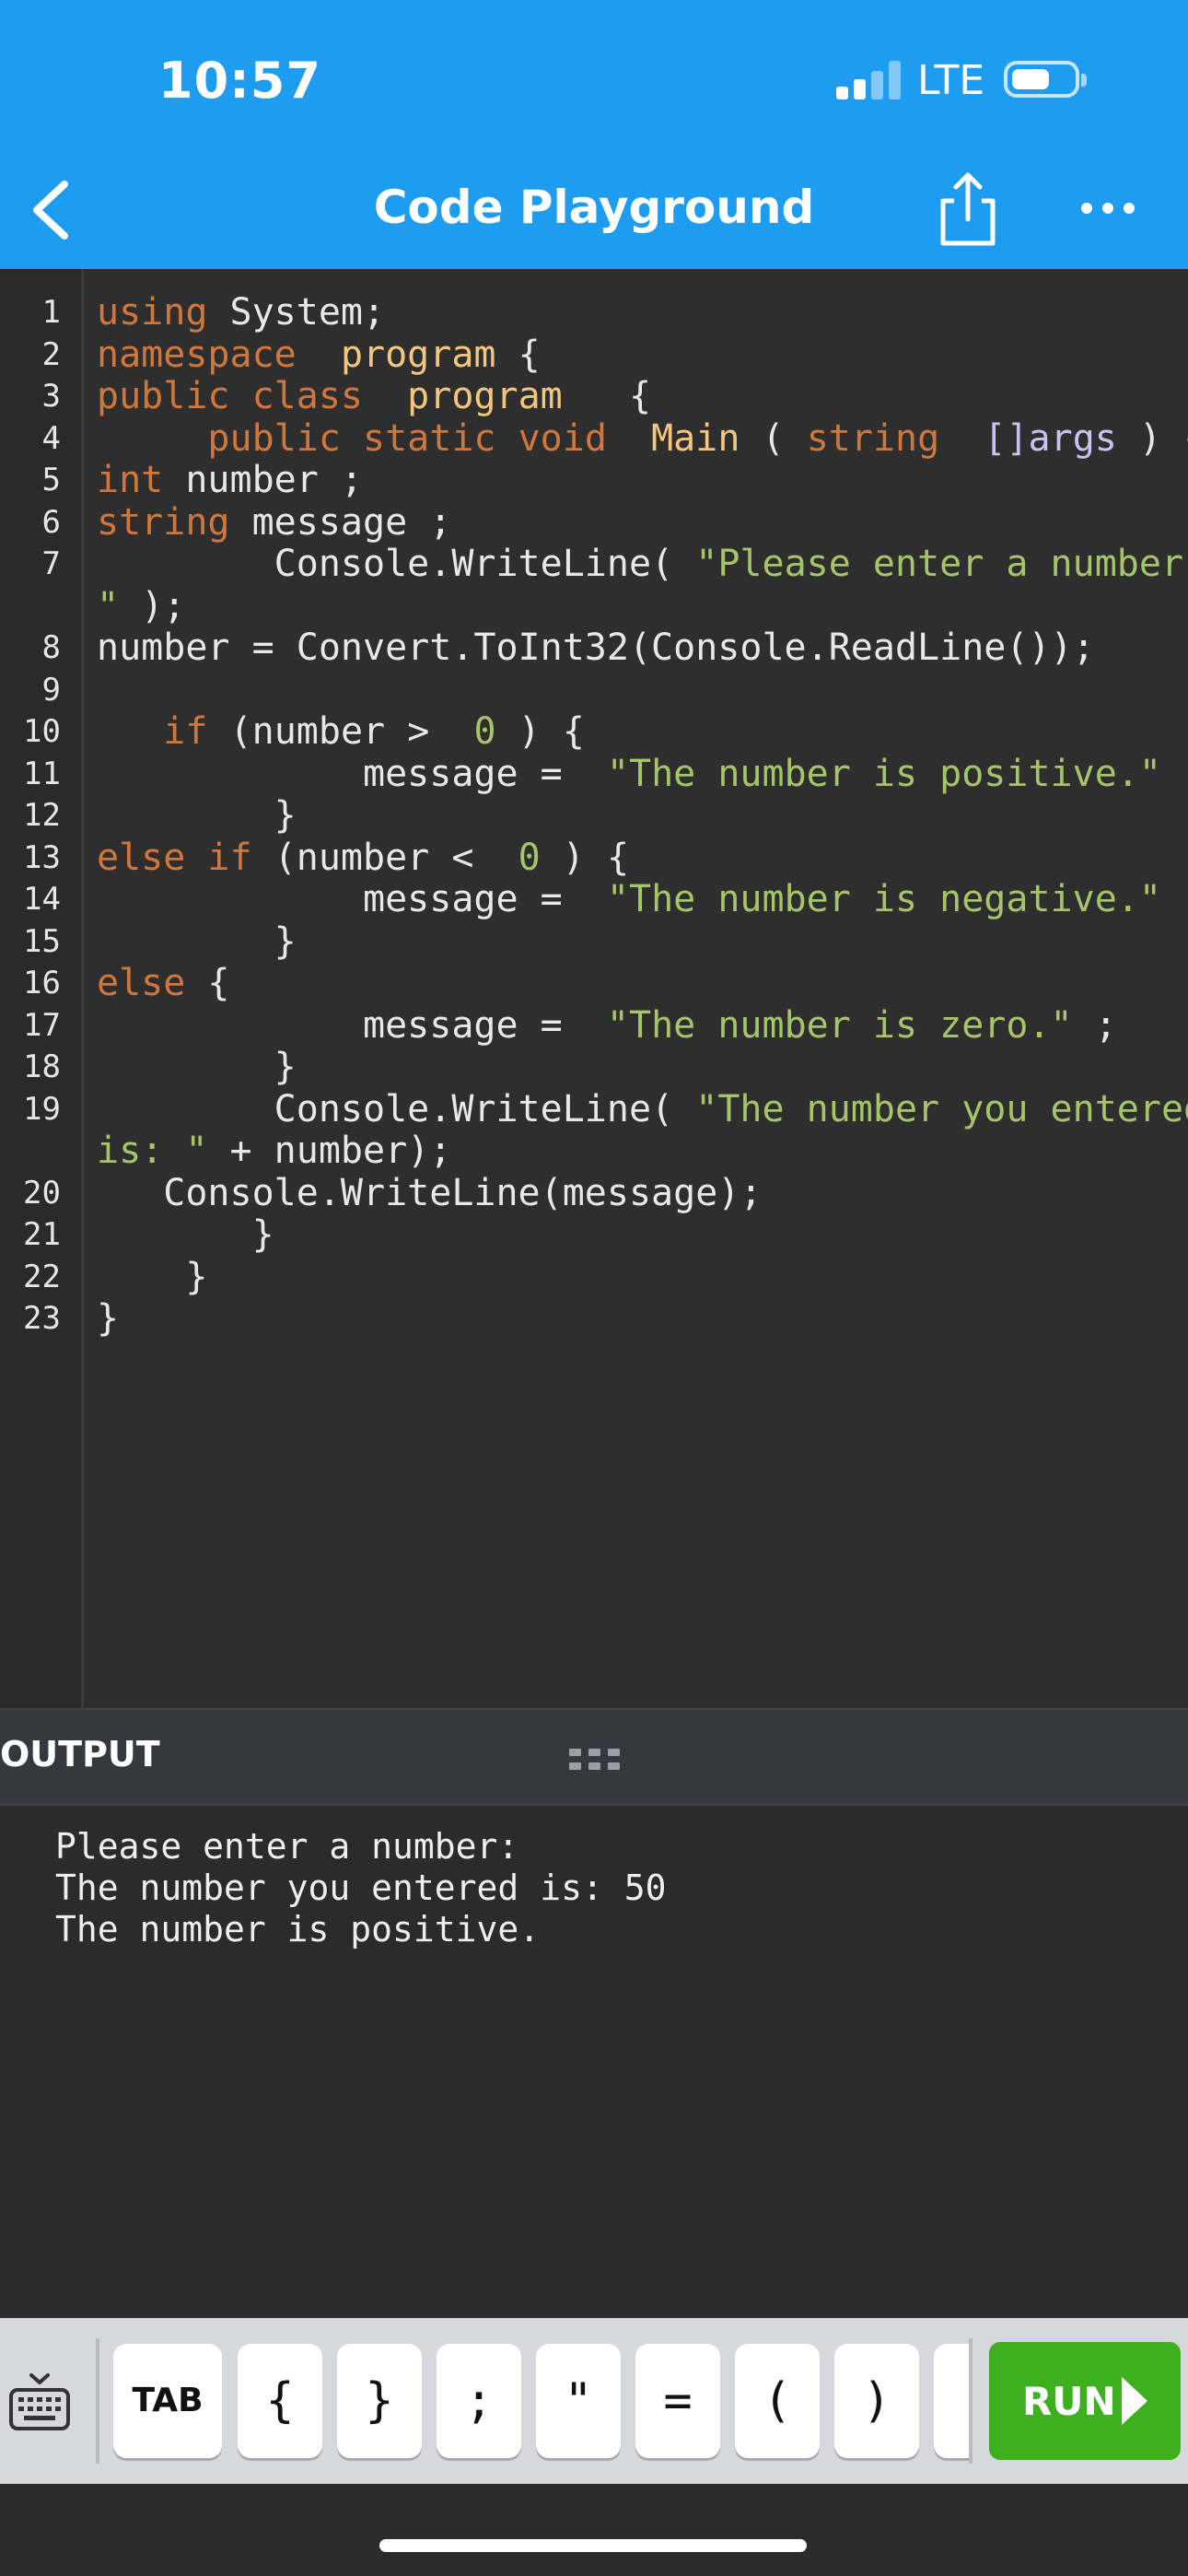  I want to click on code-line: 17 message = "The number is zero." ;, so click(594, 1026).